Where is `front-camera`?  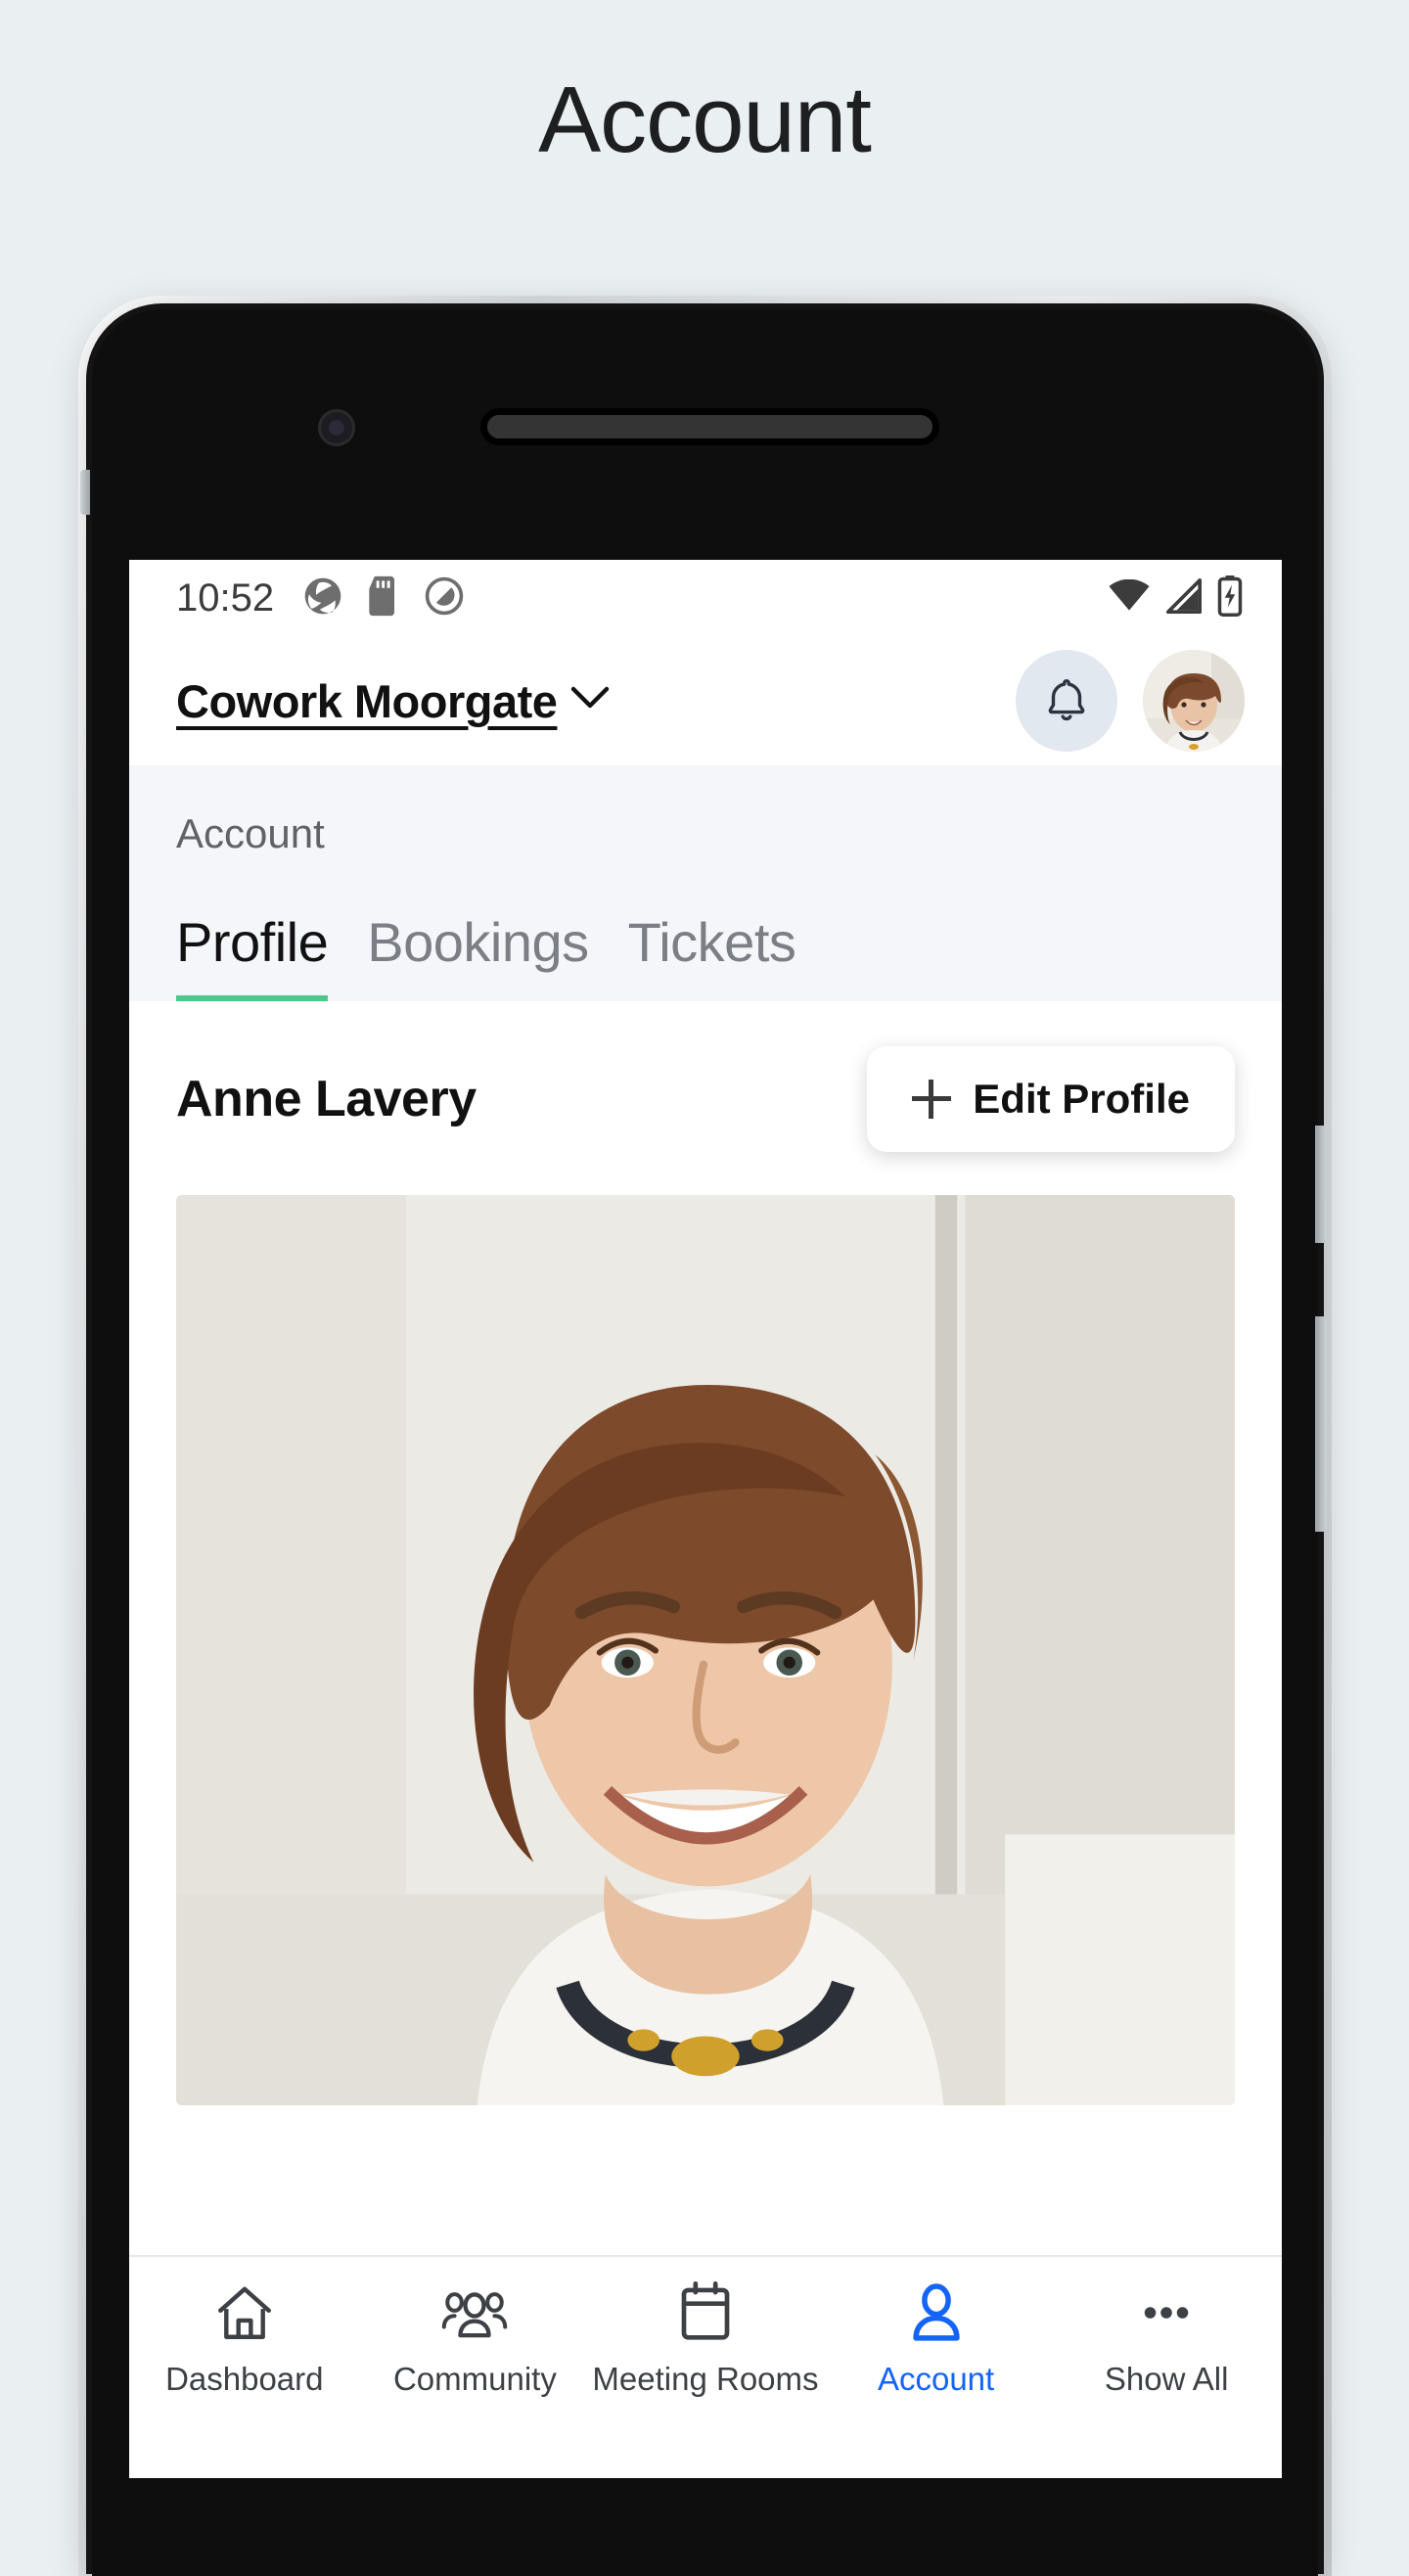 front-camera is located at coordinates (336, 428).